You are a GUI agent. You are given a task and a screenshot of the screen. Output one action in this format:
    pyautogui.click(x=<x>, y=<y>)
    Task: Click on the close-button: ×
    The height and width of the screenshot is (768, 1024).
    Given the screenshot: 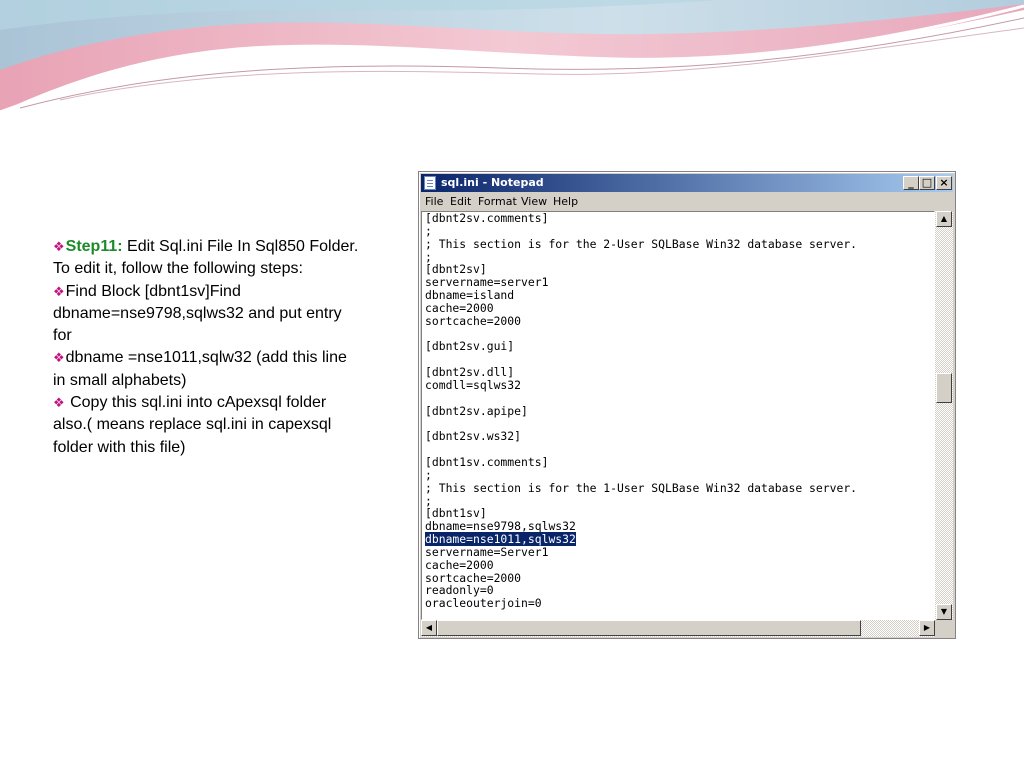 What is the action you would take?
    pyautogui.click(x=944, y=183)
    